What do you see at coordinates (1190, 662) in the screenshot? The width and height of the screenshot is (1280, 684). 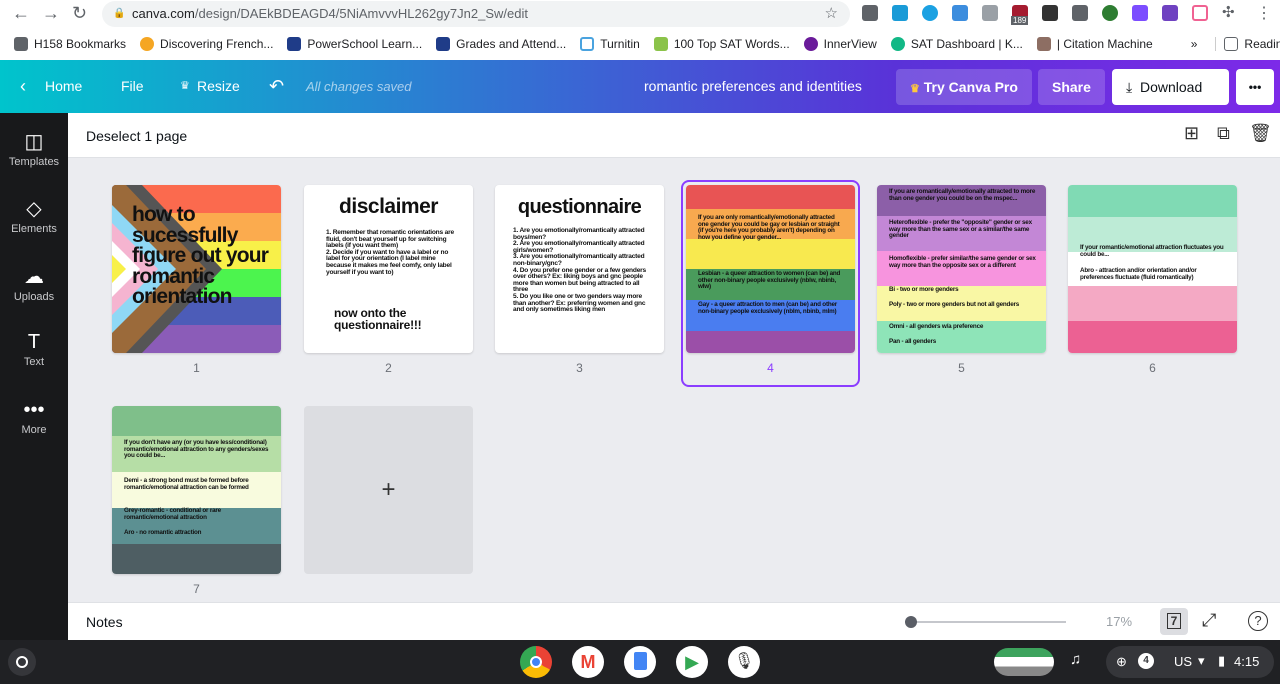 I see `status-tray: ⊕ 4 US ▾ ▮ 4:15` at bounding box center [1190, 662].